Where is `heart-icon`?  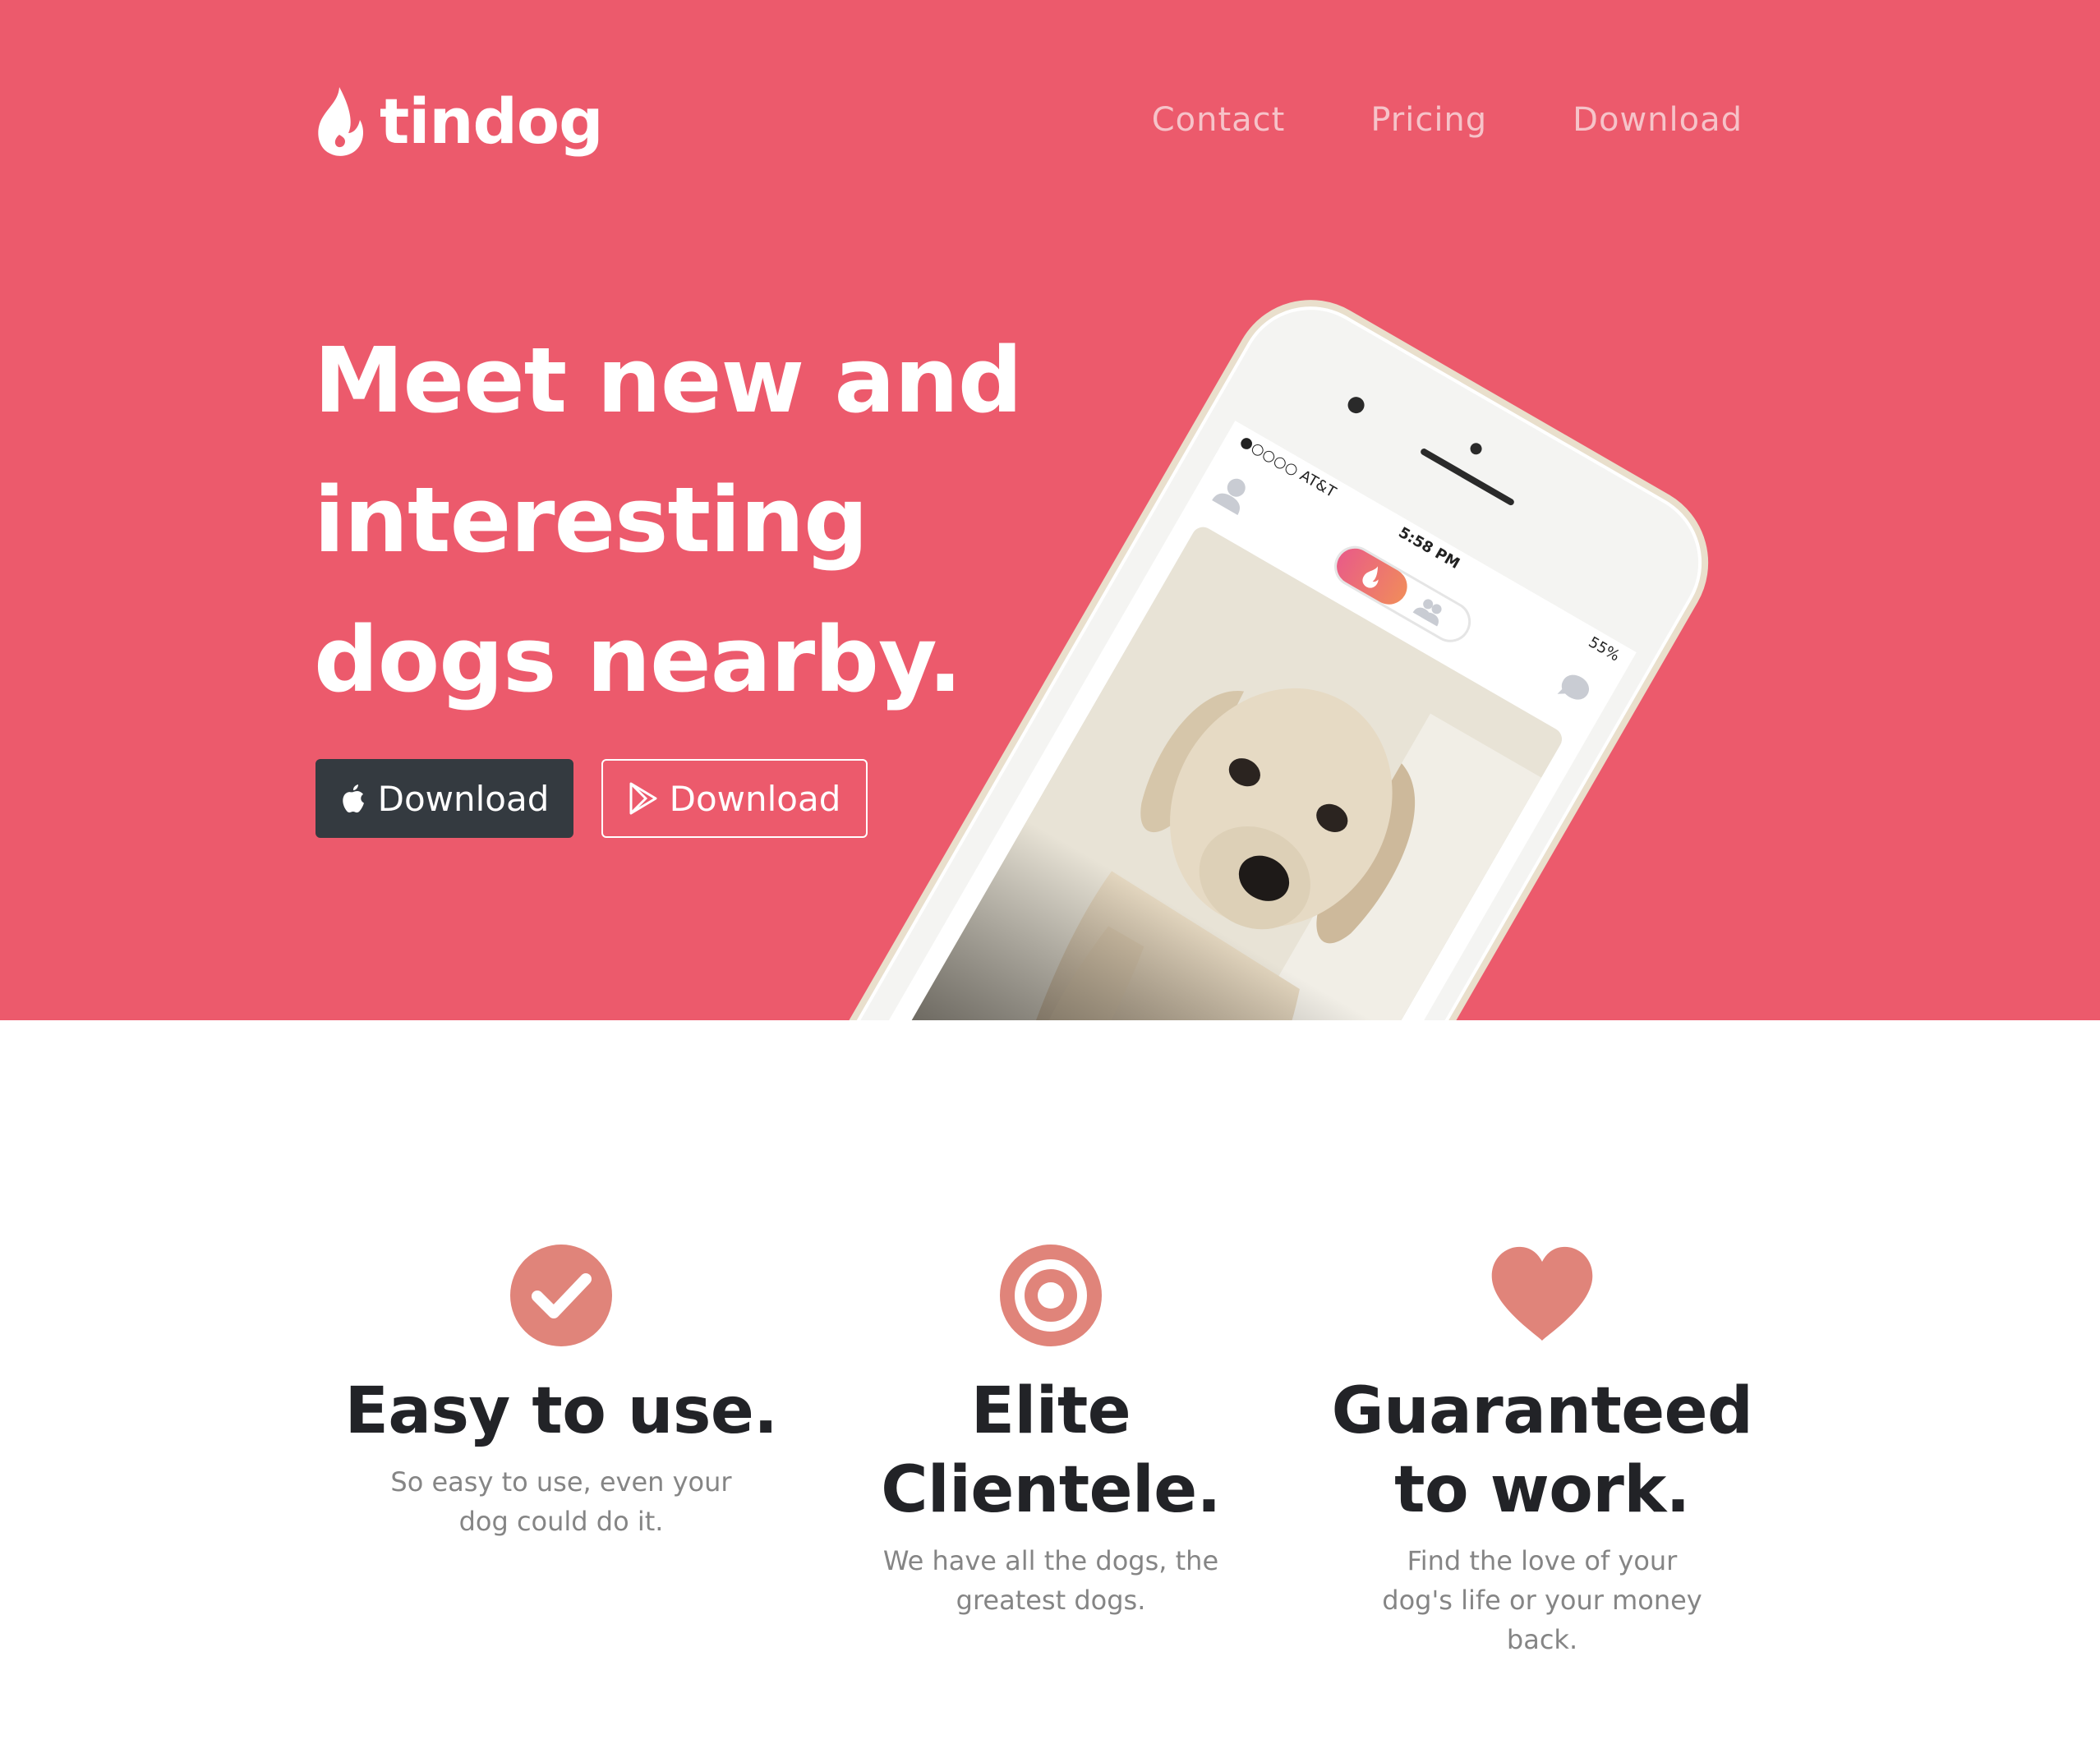 heart-icon is located at coordinates (1542, 1293).